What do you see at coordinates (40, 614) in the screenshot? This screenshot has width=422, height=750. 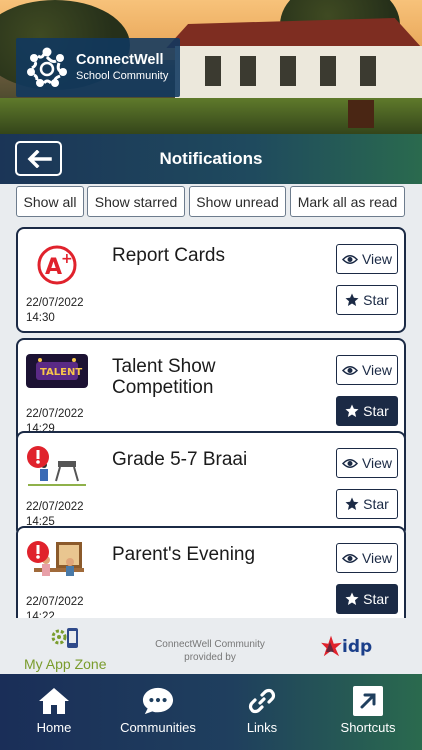 I see `notification-time: 14:22` at bounding box center [40, 614].